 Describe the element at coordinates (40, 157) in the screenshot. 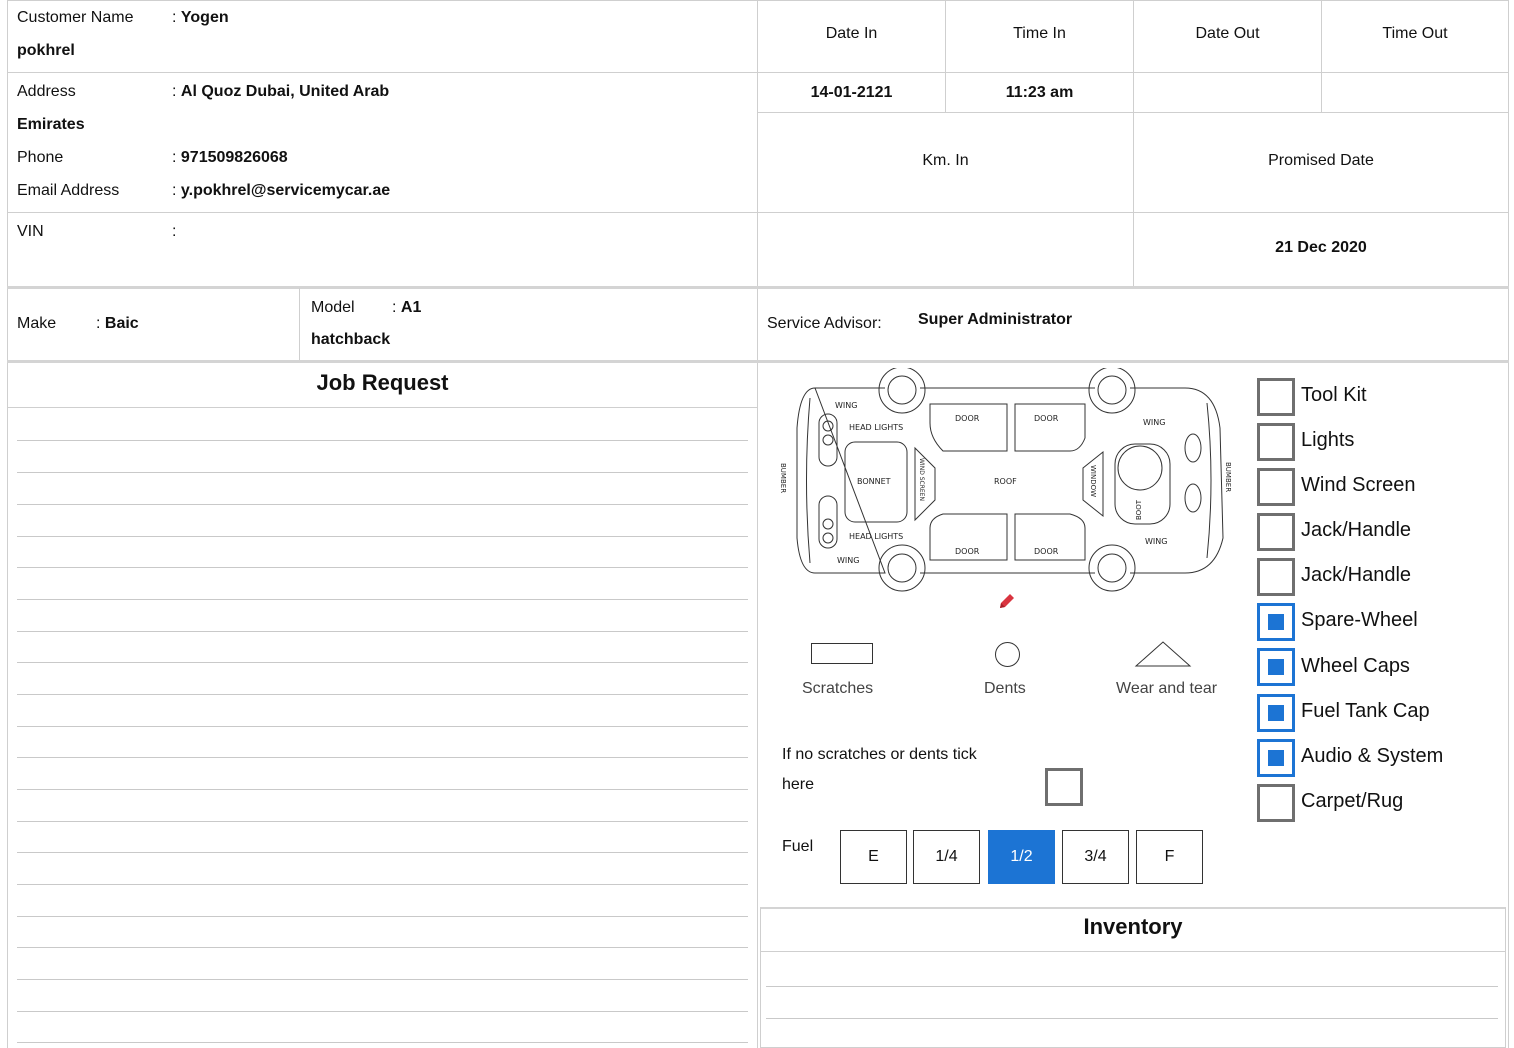

I see `phone-label: Phone` at that location.